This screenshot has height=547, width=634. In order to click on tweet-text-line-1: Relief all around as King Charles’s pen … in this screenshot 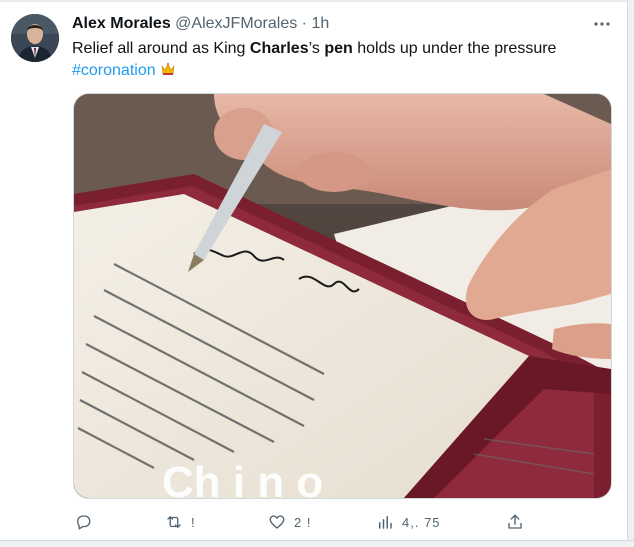, I will do `click(337, 49)`.